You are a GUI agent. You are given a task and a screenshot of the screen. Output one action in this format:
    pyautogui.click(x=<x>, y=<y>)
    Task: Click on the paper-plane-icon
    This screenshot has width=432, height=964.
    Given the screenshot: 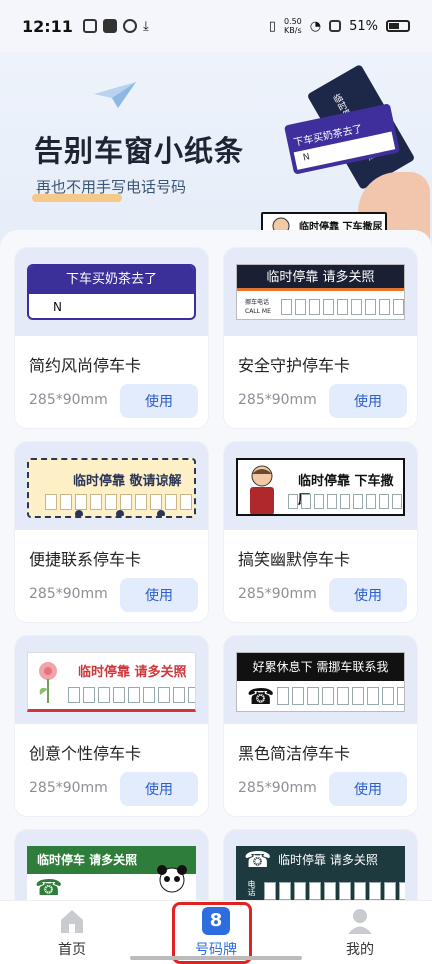 What is the action you would take?
    pyautogui.click(x=115, y=95)
    